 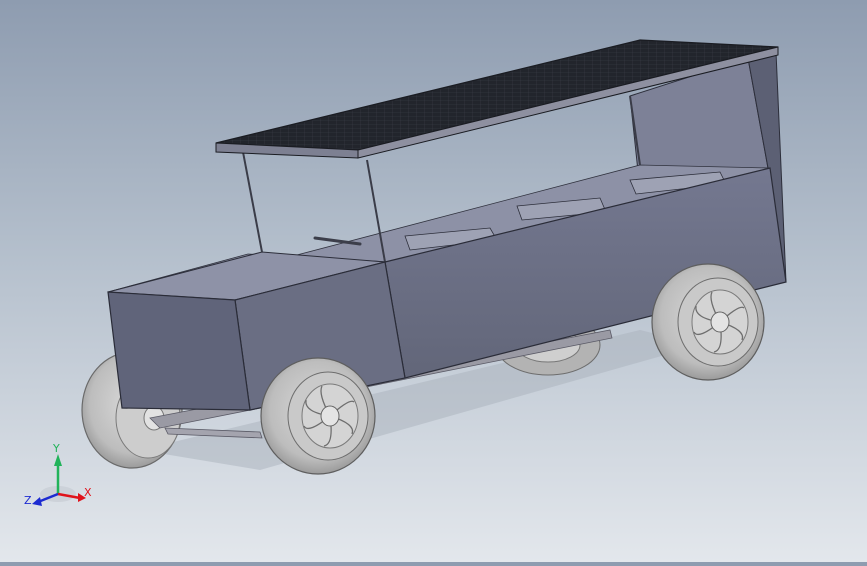 I want to click on axis-z-label: Z, so click(x=28, y=500).